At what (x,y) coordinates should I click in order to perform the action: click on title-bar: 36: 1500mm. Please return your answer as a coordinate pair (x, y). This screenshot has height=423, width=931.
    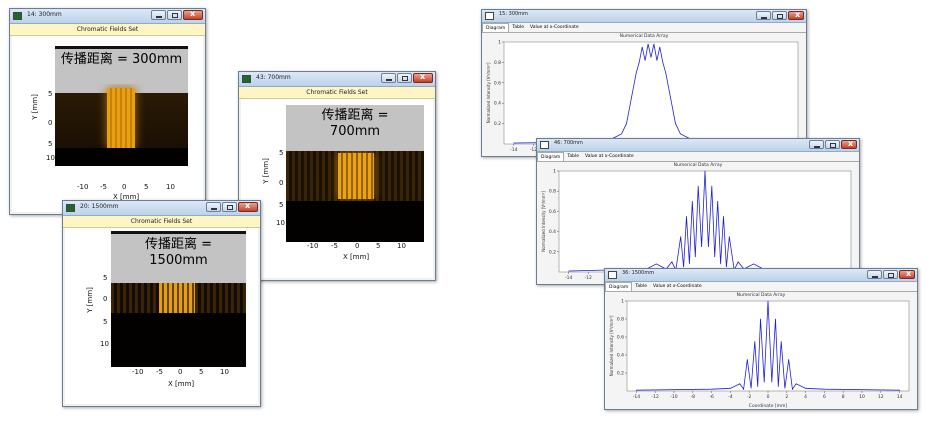
    Looking at the image, I should click on (761, 275).